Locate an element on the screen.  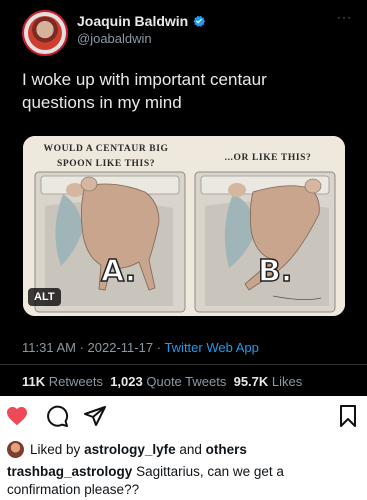
panel-label-a: A. is located at coordinates (118, 271).